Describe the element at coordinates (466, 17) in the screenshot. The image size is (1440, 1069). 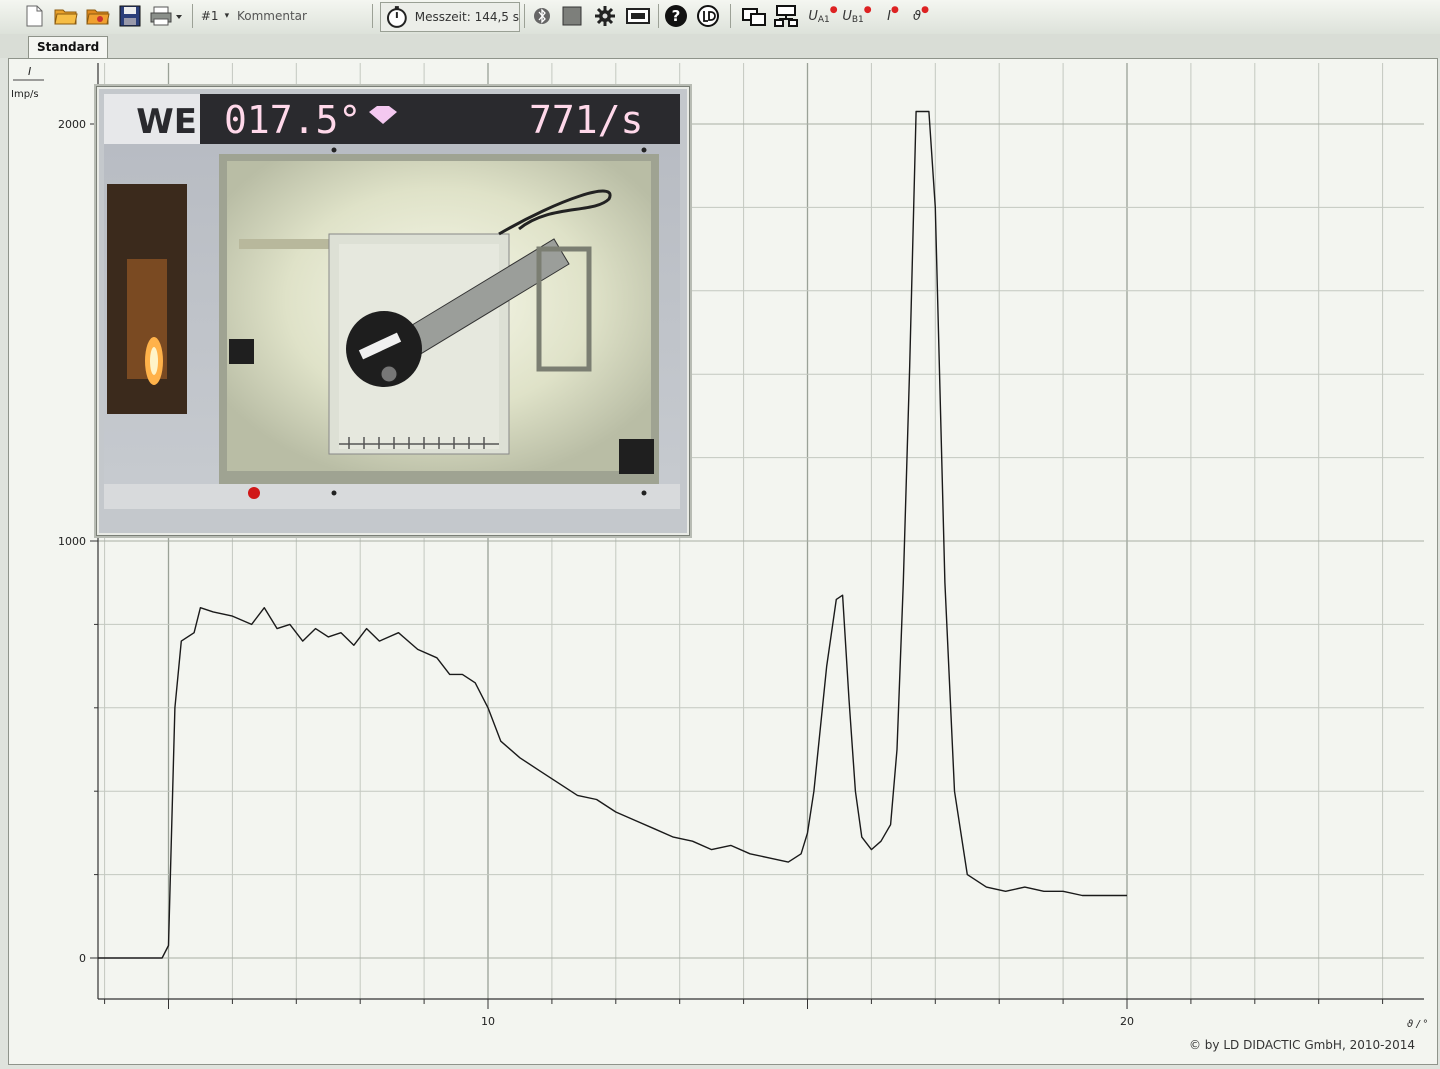
I see `measure-time-label: Messzeit: 144,5 s` at that location.